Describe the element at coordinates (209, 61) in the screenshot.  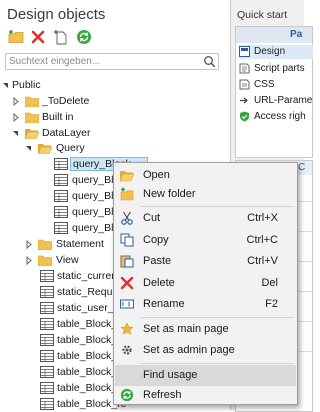
I see `search-icon` at that location.